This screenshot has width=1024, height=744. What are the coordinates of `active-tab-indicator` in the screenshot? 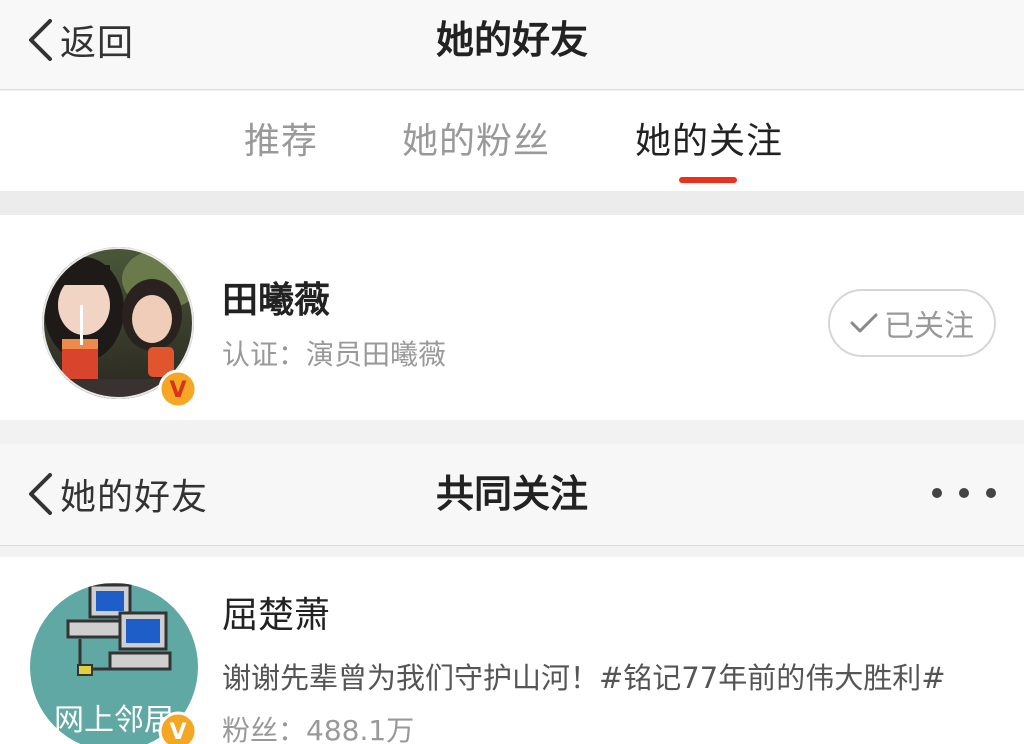 It's located at (708, 180).